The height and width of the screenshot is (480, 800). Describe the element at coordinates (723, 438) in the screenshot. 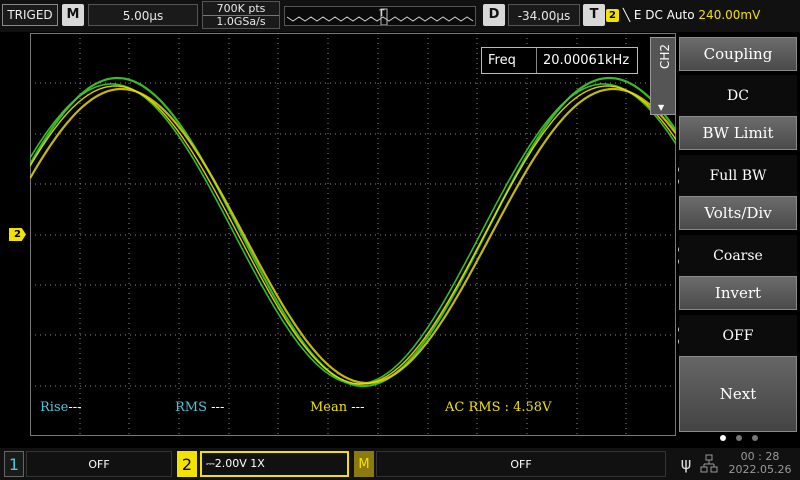

I see `page-dot-active` at that location.